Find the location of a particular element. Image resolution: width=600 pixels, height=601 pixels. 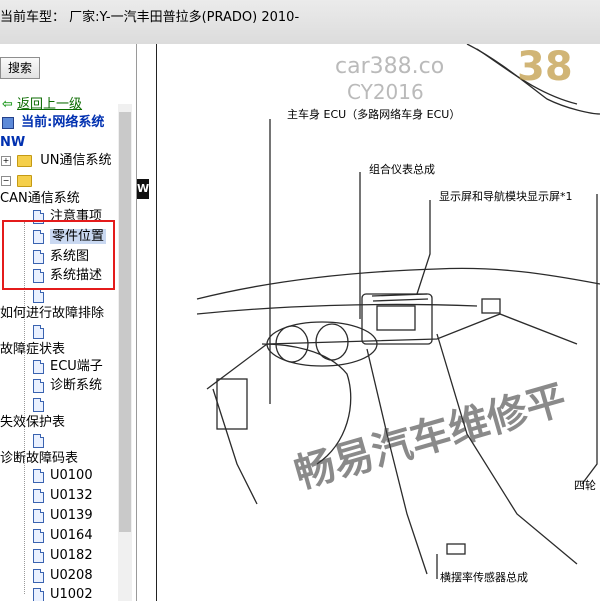

window-title: 当前车型： 厂家:Y-一汽丰田普拉多(PRADO) 2010- is located at coordinates (150, 17).